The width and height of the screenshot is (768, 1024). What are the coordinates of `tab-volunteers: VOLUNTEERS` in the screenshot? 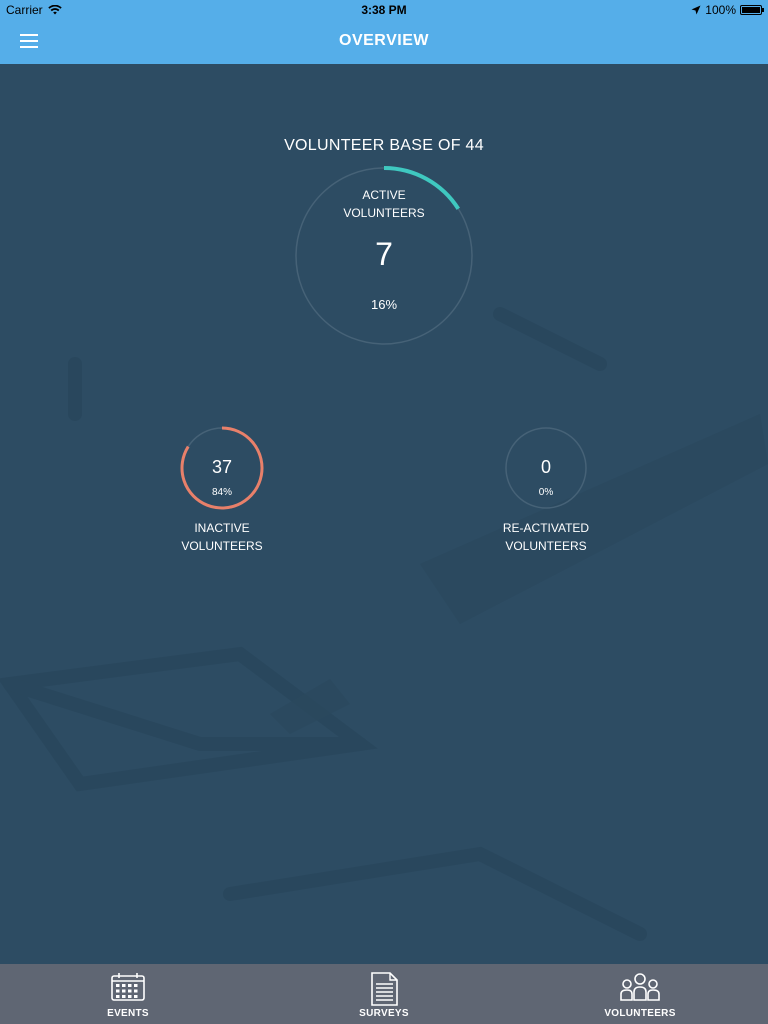 It's located at (640, 994).